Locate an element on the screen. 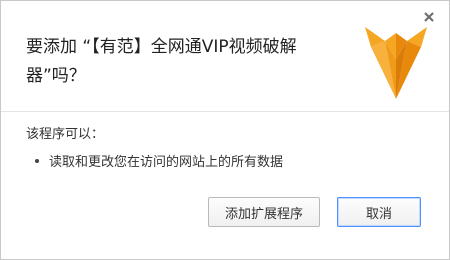 The height and width of the screenshot is (260, 450). dialog-title: 要添加 “【有范】全网通VIP视频破解器”吗？ is located at coordinates (161, 61).